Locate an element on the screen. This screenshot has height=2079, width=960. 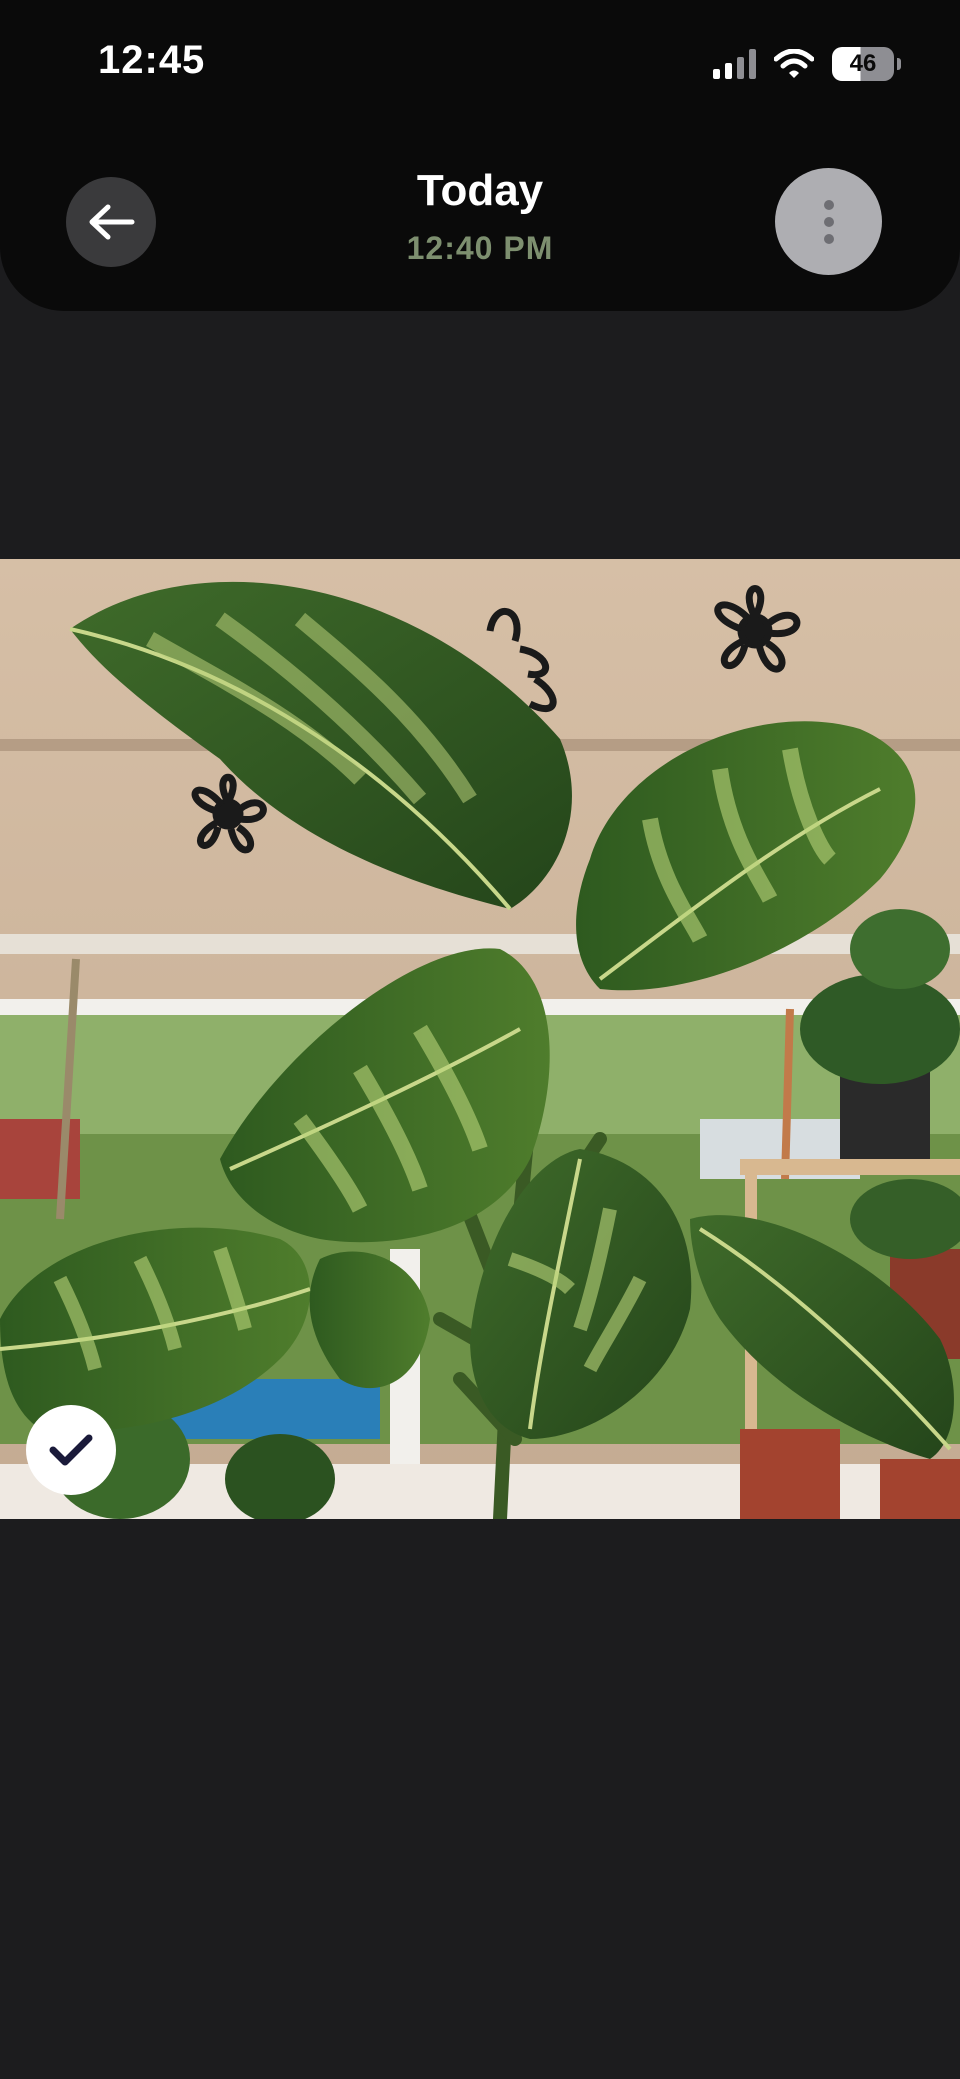
battery-icon: 46 is located at coordinates (866, 64).